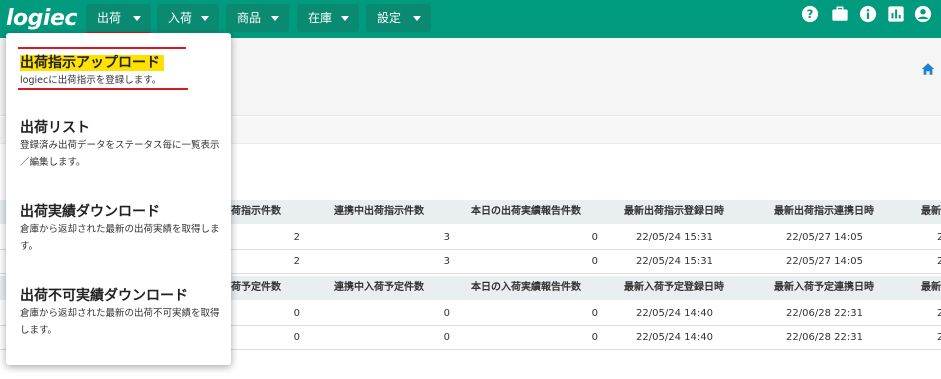 The width and height of the screenshot is (941, 379). Describe the element at coordinates (320, 18) in the screenshot. I see `nav-menu-inventory-label: 在庫` at that location.